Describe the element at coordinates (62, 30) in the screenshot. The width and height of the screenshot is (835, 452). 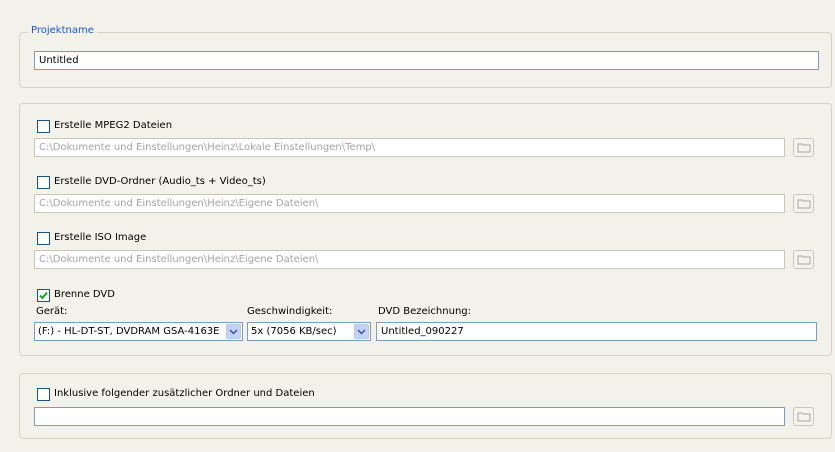
I see `project-name-legend: Projektname` at that location.